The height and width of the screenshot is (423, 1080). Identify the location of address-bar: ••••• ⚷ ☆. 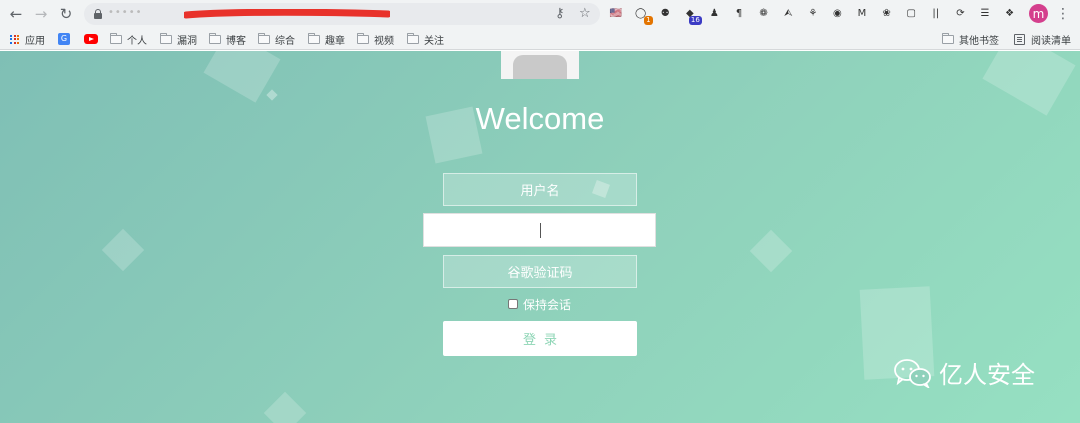
(342, 14).